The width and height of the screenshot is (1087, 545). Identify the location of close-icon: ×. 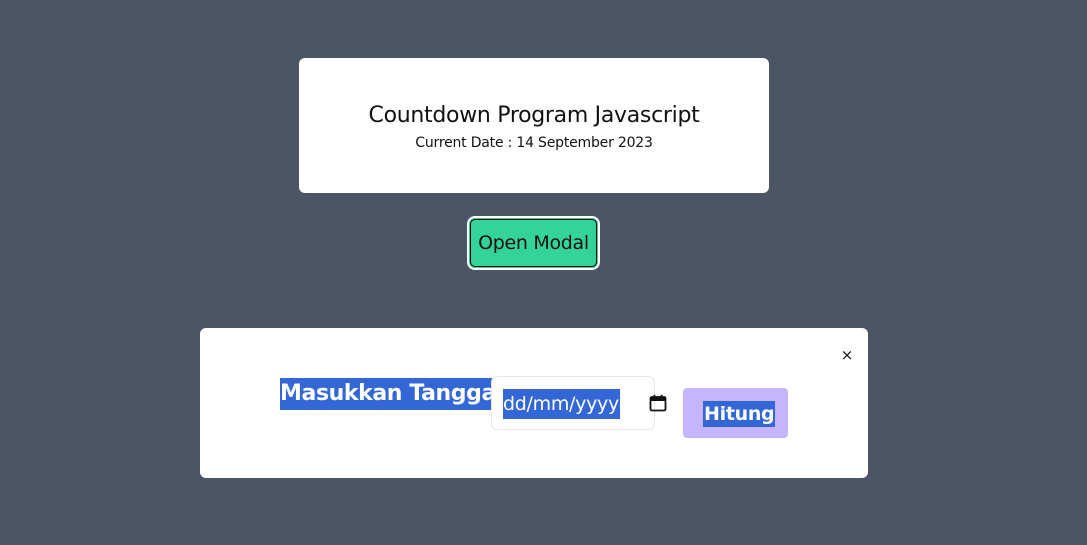
(847, 355).